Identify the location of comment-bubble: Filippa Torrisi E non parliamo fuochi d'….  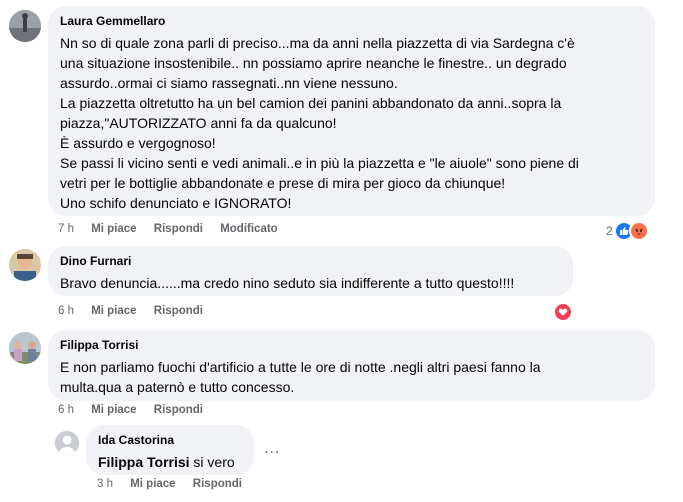
(351, 365).